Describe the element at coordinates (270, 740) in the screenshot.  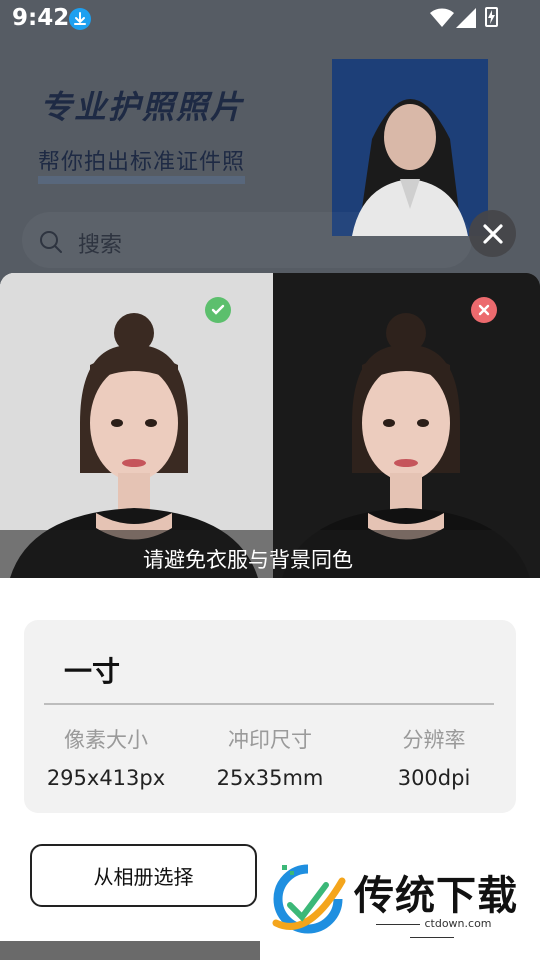
I see `spec-label: 冲印尺寸` at that location.